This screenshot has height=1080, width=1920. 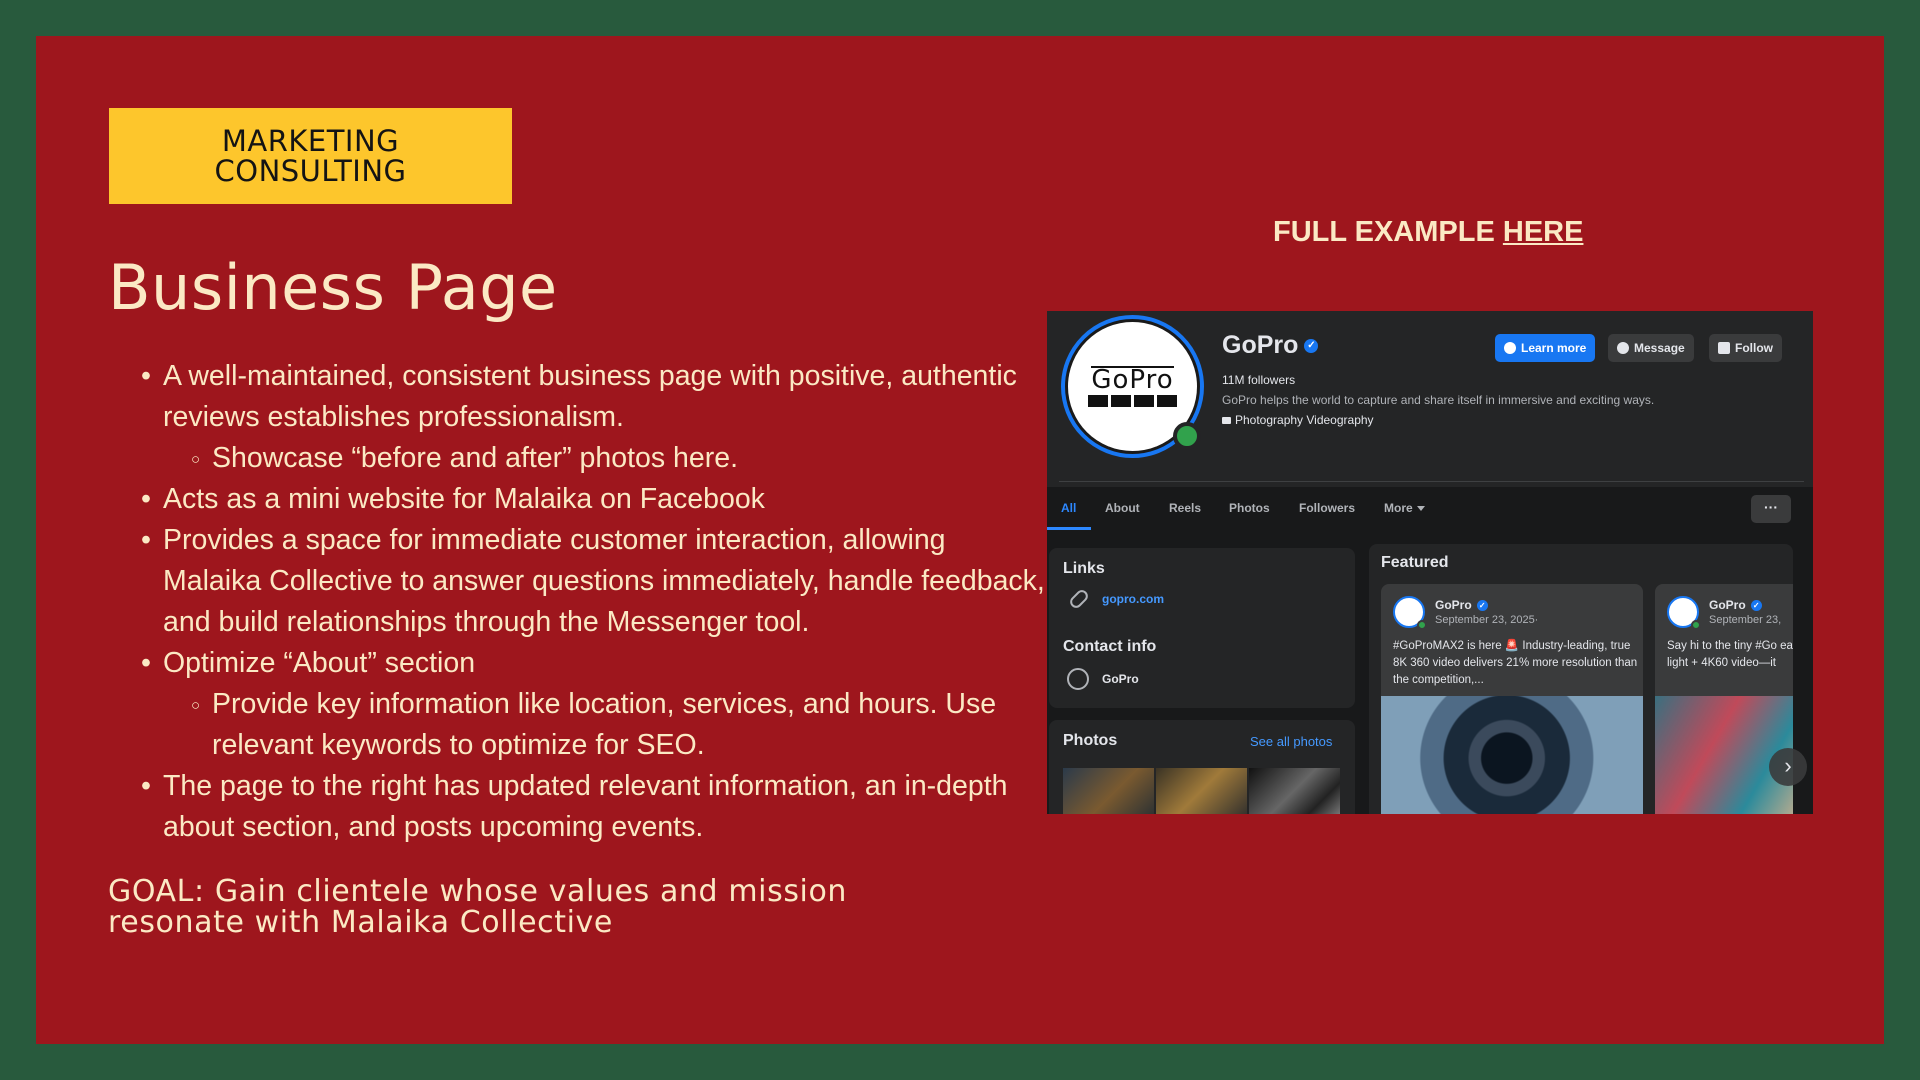 I want to click on category-tag: MARKETING CONSULTING, so click(x=310, y=156).